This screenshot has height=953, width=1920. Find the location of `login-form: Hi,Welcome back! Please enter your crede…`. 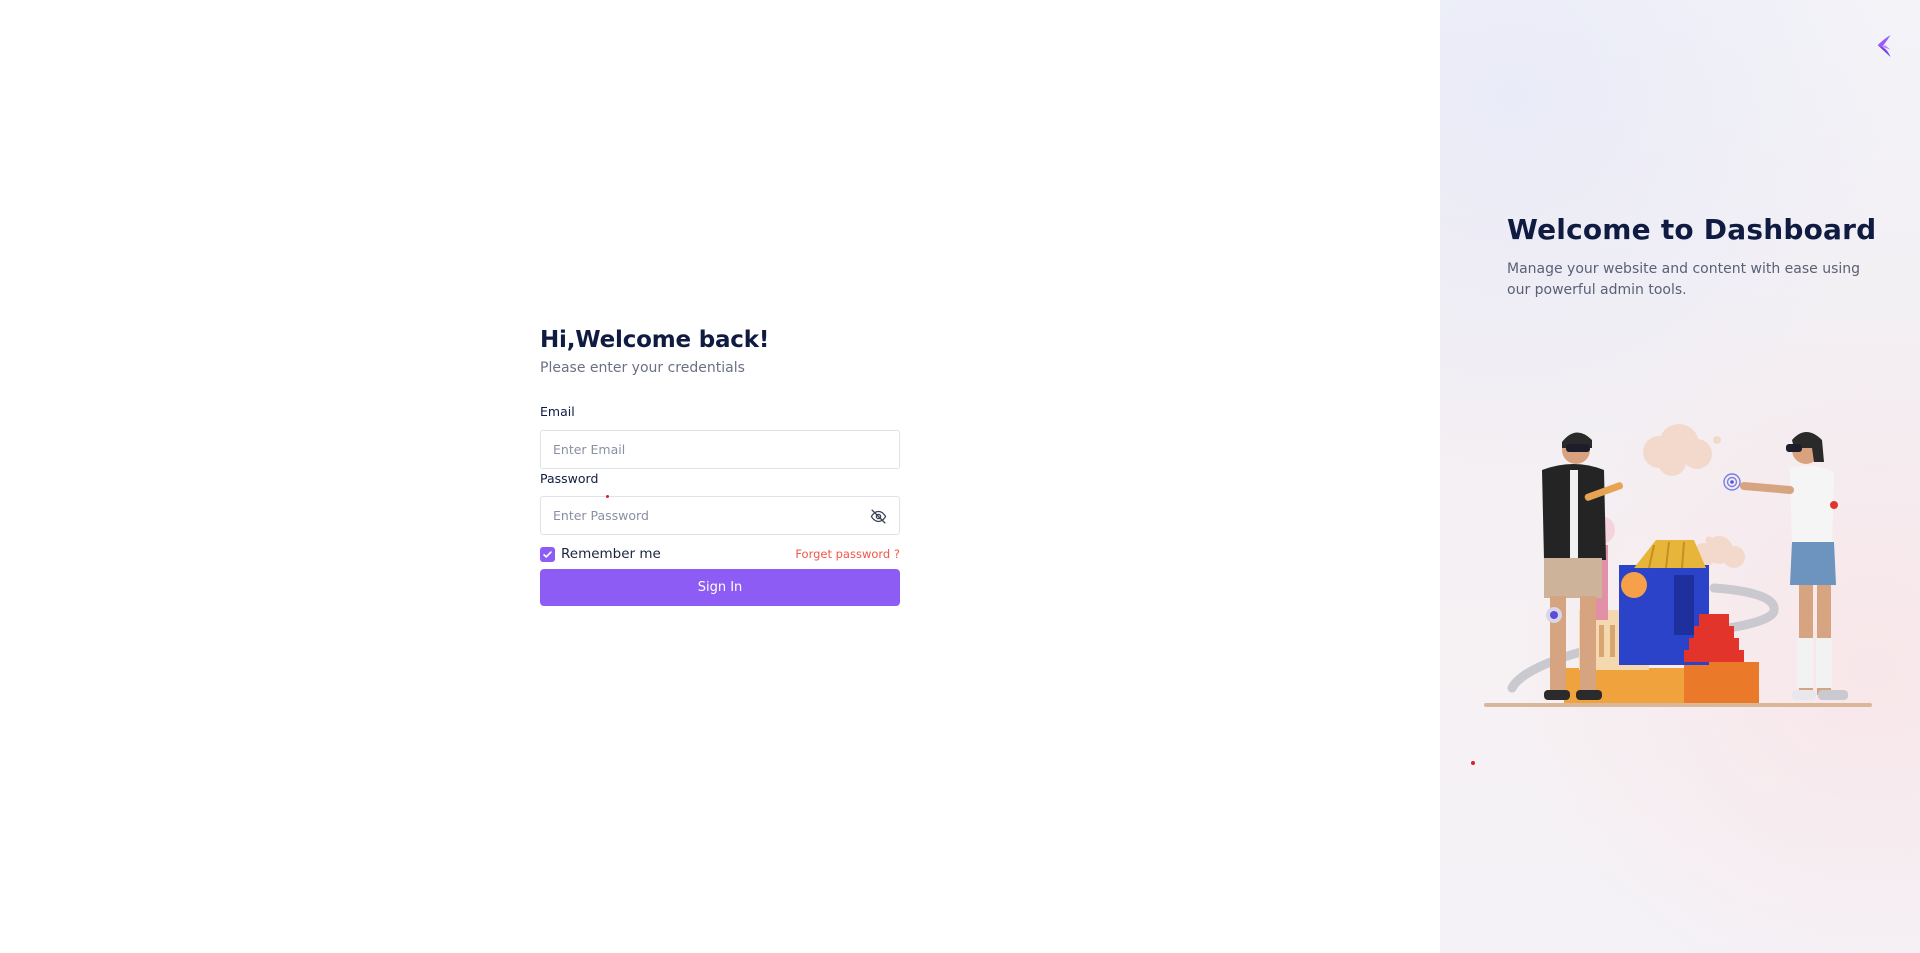

login-form: Hi,Welcome back! Please enter your crede… is located at coordinates (720, 465).